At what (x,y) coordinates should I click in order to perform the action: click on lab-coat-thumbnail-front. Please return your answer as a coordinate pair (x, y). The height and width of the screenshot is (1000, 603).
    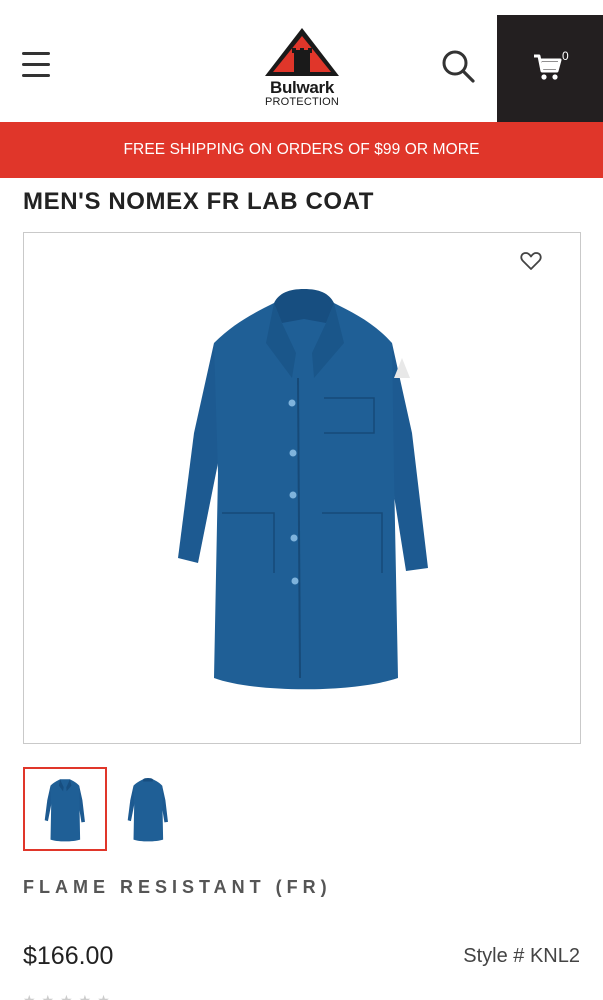
    Looking at the image, I should click on (64, 810).